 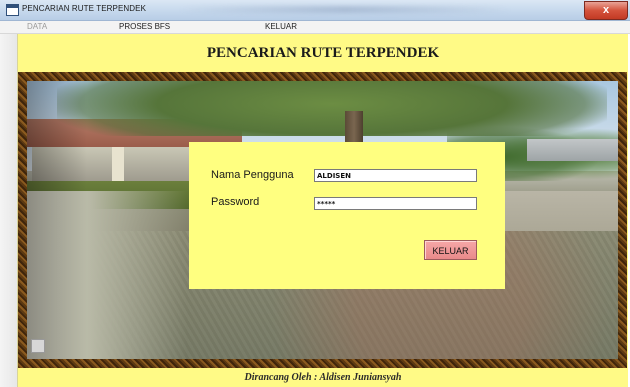 What do you see at coordinates (57, 220) in the screenshot?
I see `photo-shade` at bounding box center [57, 220].